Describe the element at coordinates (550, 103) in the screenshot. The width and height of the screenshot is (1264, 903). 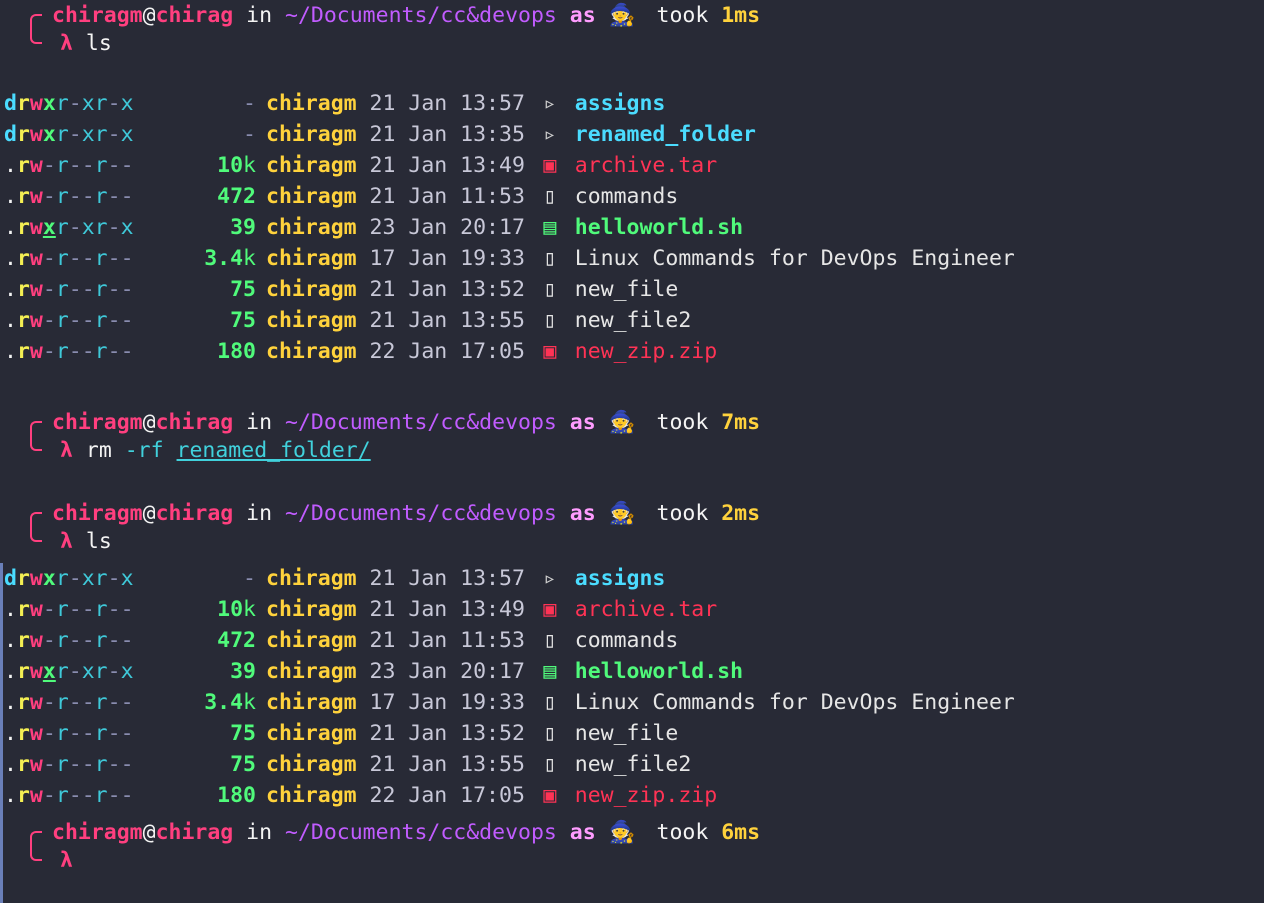
I see `folder-icon: ▹` at that location.